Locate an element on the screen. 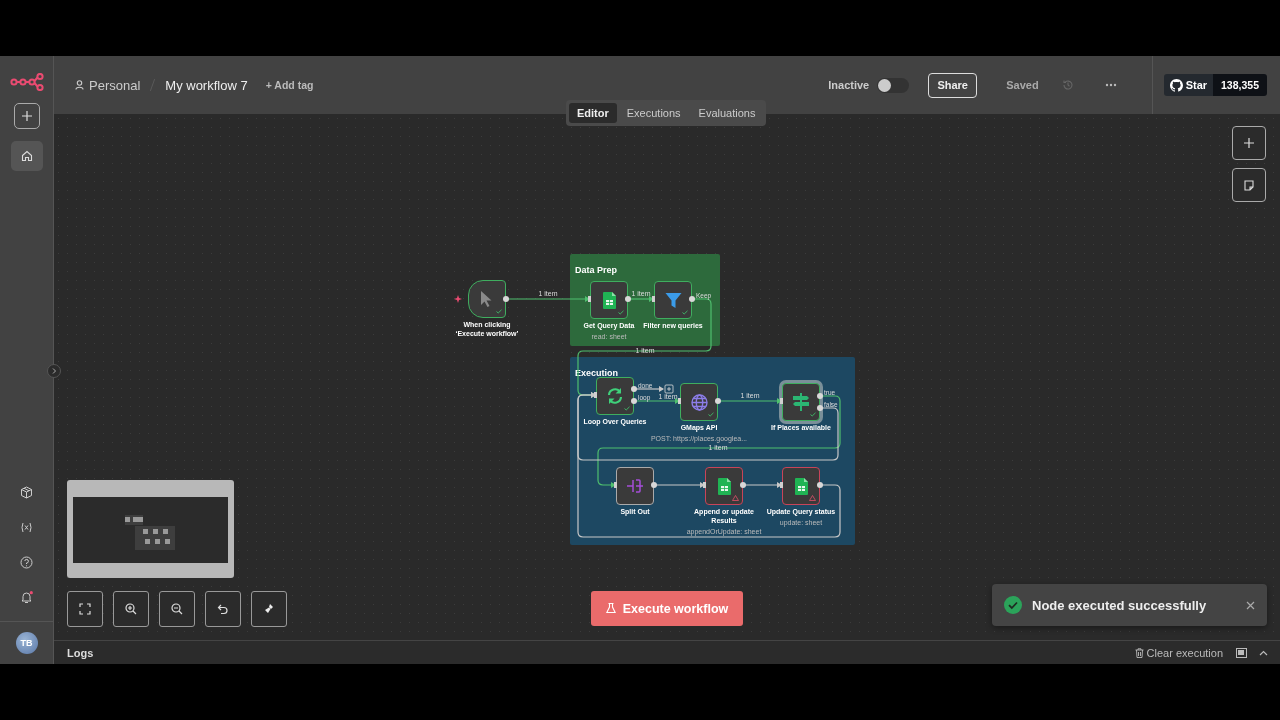 The image size is (1280, 720). star-count: 138,355 is located at coordinates (1240, 85).